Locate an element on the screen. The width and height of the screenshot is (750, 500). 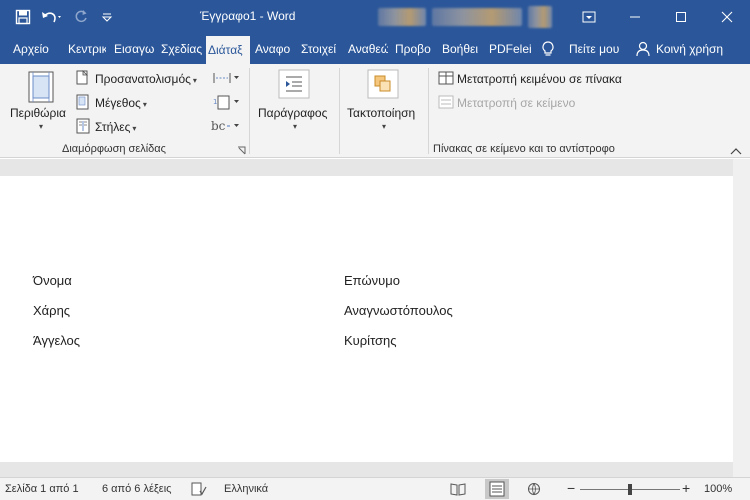
margins-button is located at coordinates (41, 88).